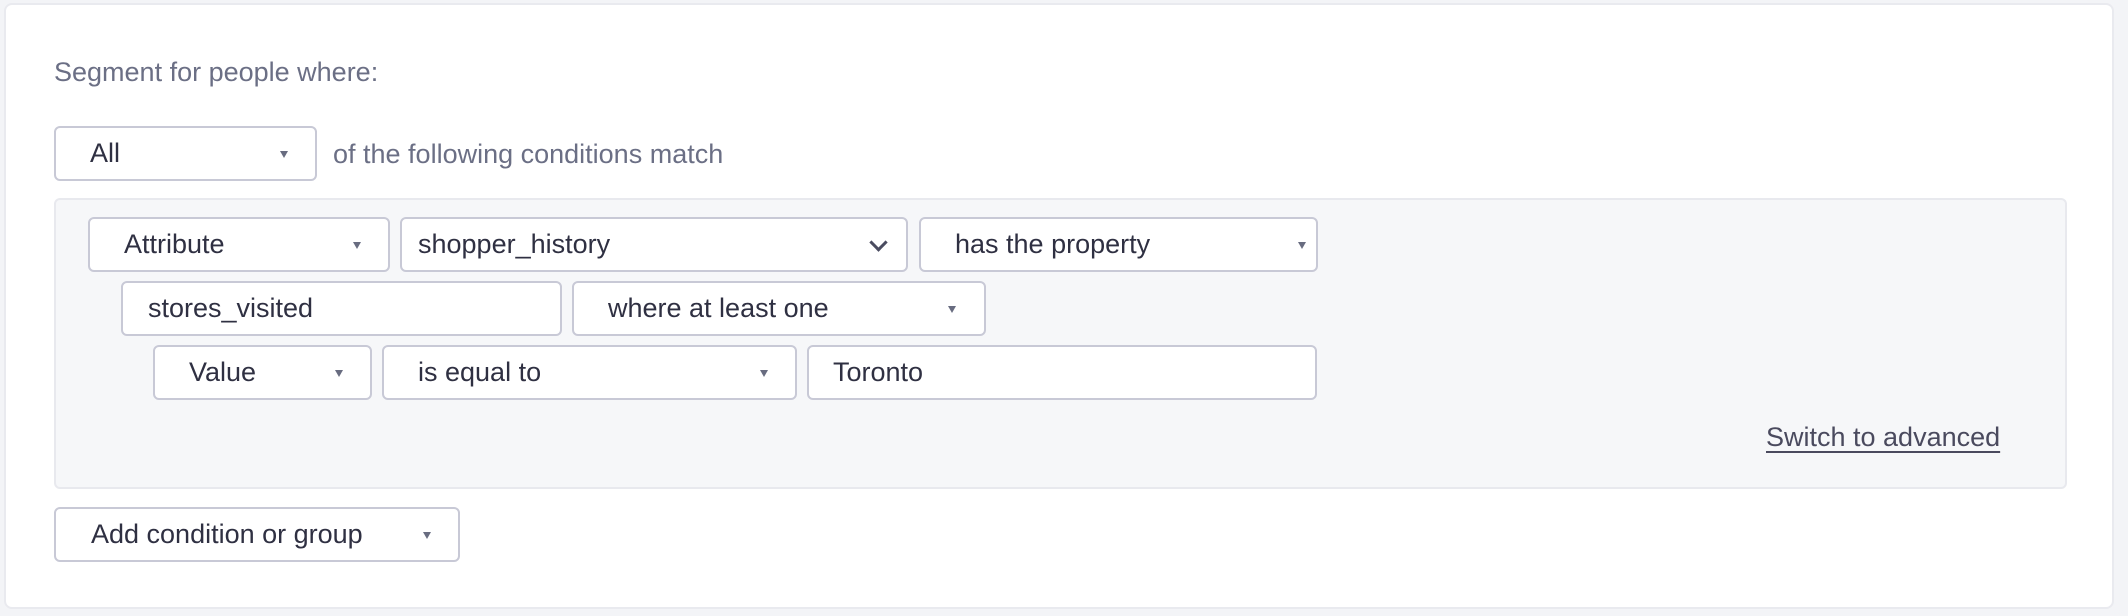 This screenshot has height=616, width=2128. I want to click on quantifier-select: where at least one, so click(779, 308).